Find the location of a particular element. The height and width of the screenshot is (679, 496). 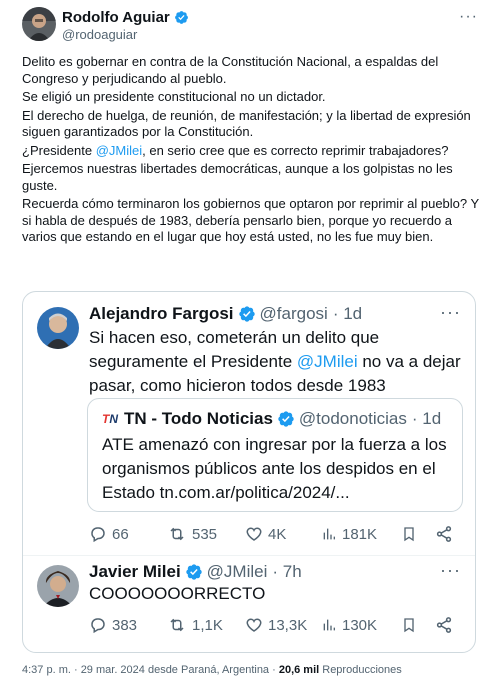

author-handle: @rodoaguiar is located at coordinates (99, 34).